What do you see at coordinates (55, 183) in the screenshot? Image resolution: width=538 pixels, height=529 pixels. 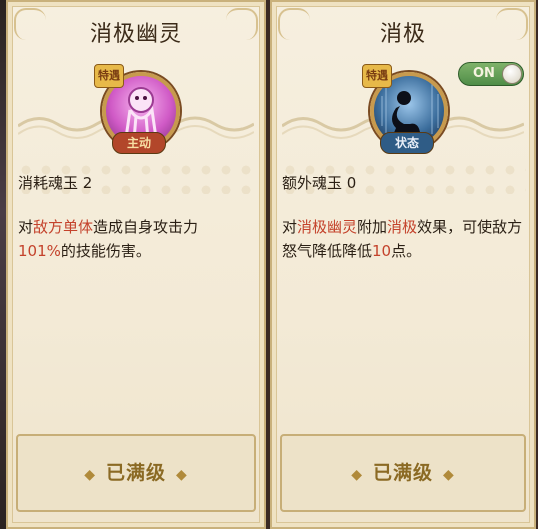 I see `cost-label: 消耗魂玉 2` at bounding box center [55, 183].